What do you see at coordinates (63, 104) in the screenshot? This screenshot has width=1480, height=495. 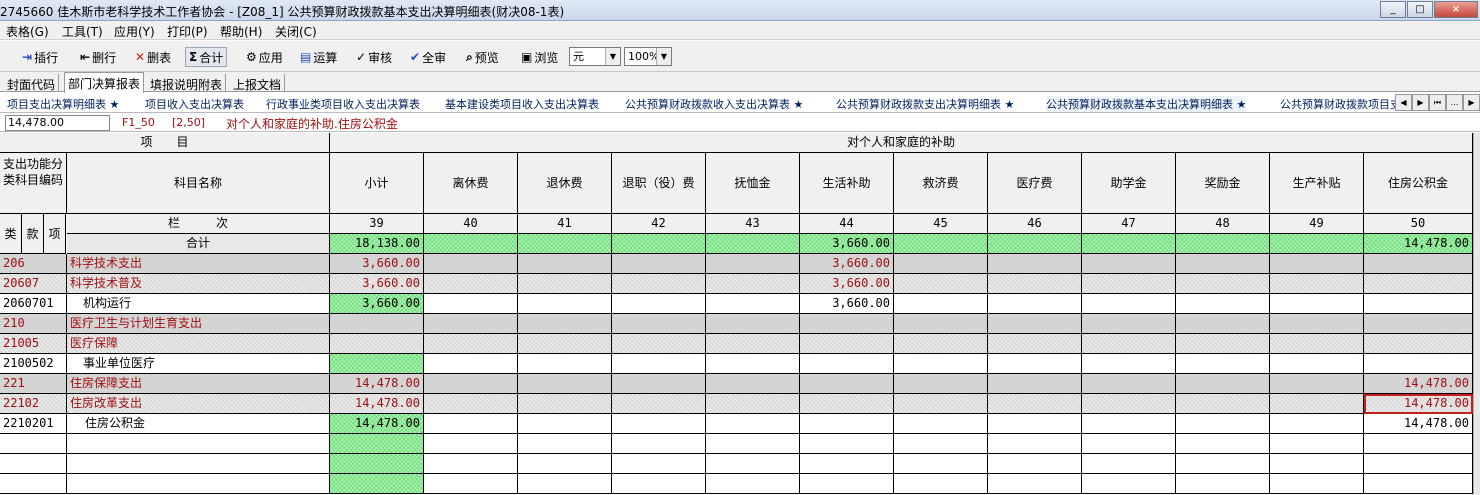 I see `tab-sheet: 项目支出决算明细表 ★` at bounding box center [63, 104].